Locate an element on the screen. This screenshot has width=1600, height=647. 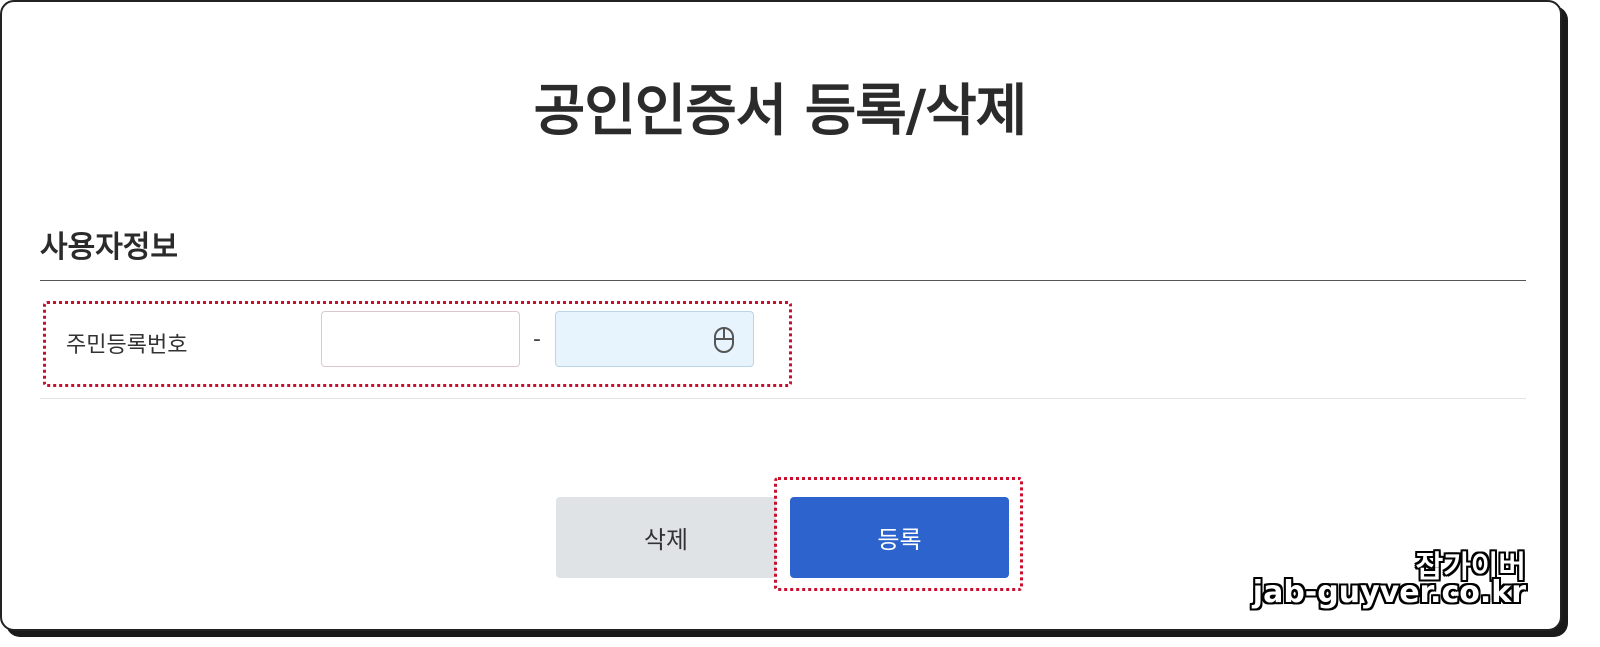
rrn-label: 주민등록번호 is located at coordinates (127, 345).